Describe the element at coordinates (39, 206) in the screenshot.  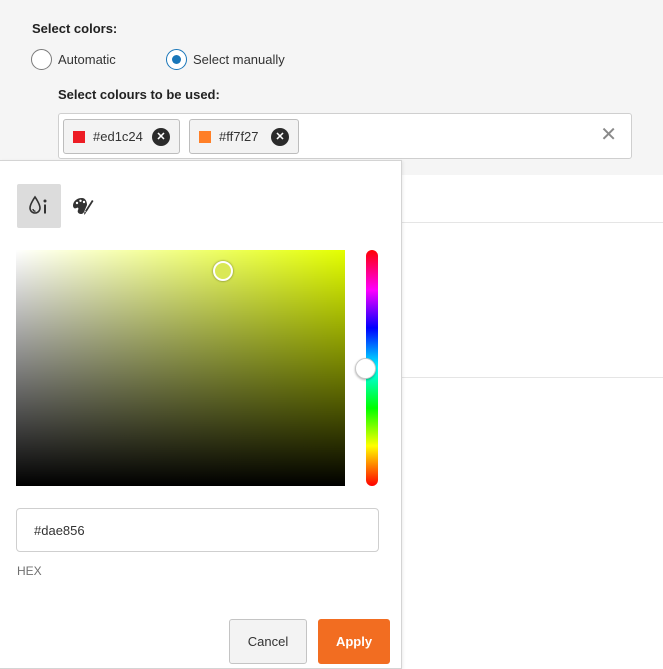
I see `color-drop-picker-icon` at that location.